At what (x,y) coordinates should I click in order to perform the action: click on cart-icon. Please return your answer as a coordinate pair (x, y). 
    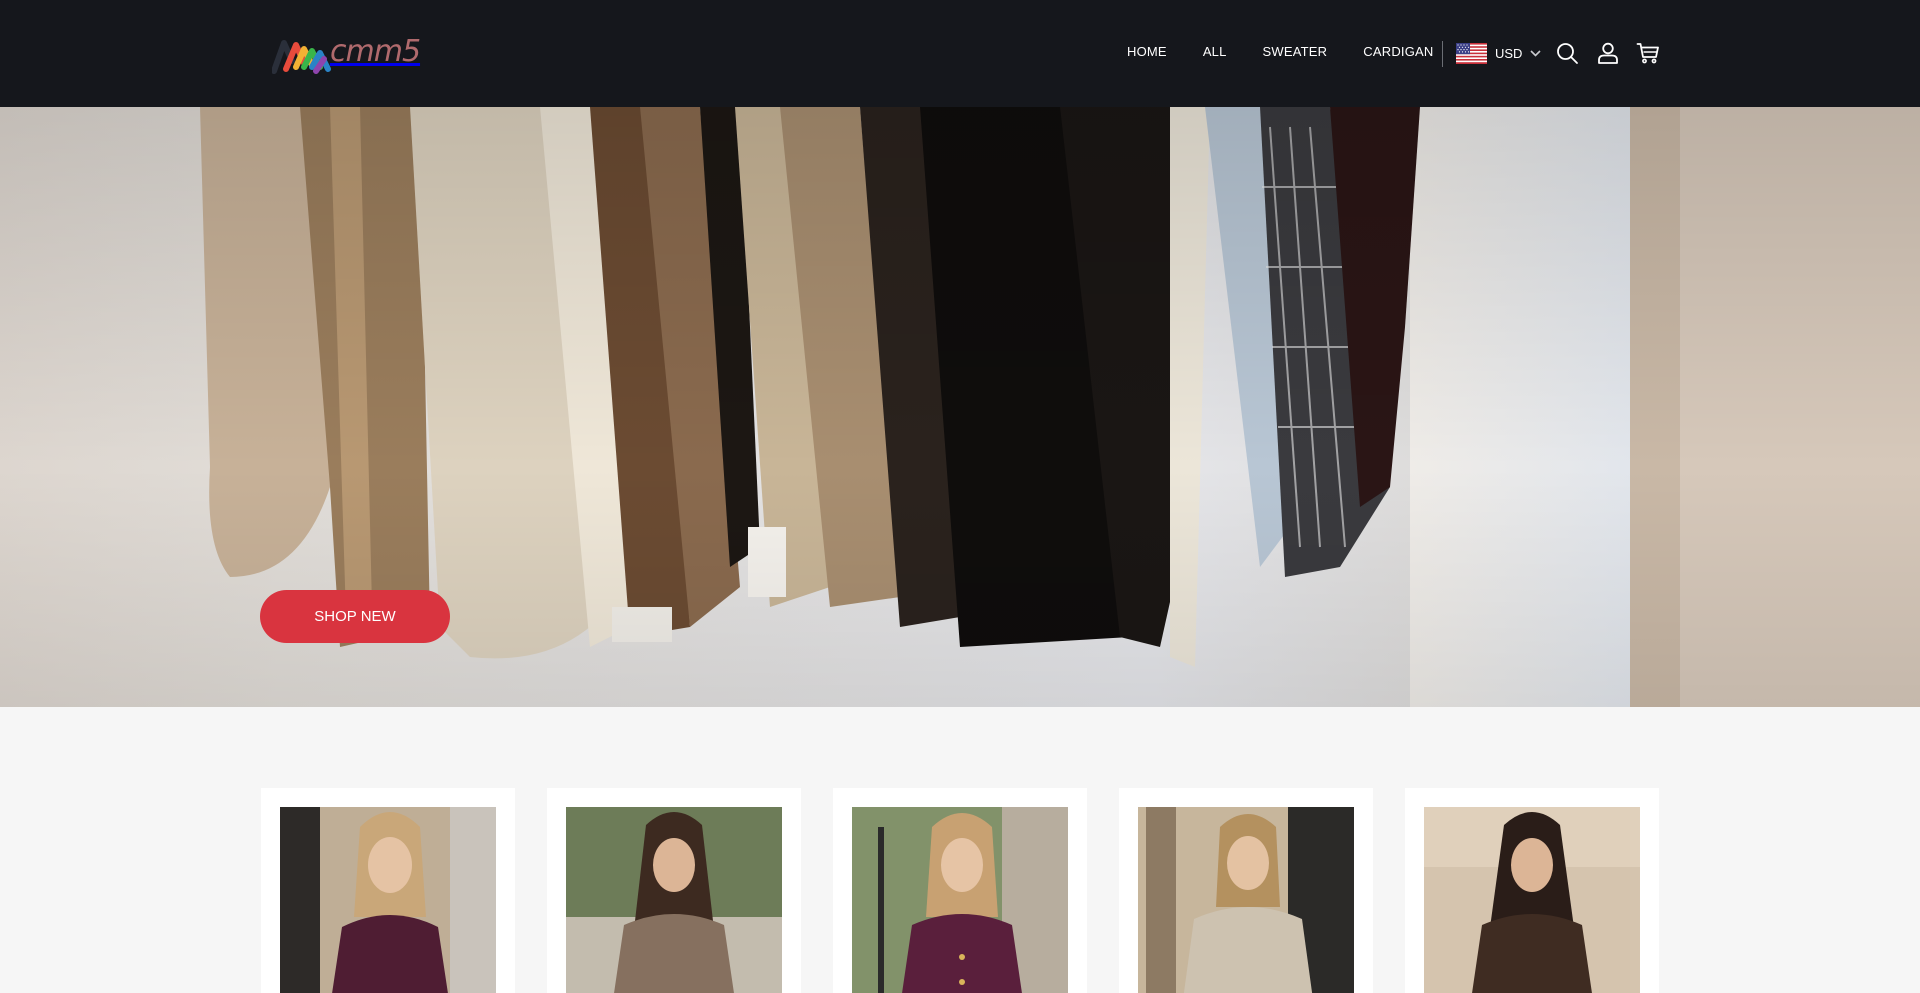
    Looking at the image, I should click on (1648, 53).